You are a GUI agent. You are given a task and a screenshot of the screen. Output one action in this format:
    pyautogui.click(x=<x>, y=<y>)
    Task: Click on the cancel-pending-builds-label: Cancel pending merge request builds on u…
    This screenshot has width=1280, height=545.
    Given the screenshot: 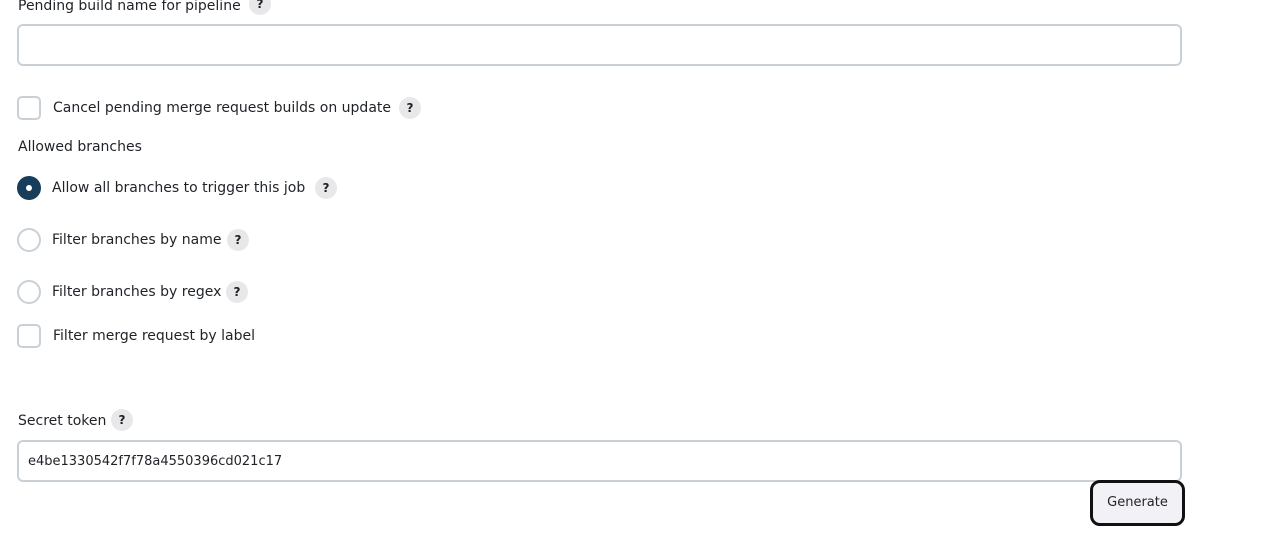 What is the action you would take?
    pyautogui.click(x=222, y=108)
    